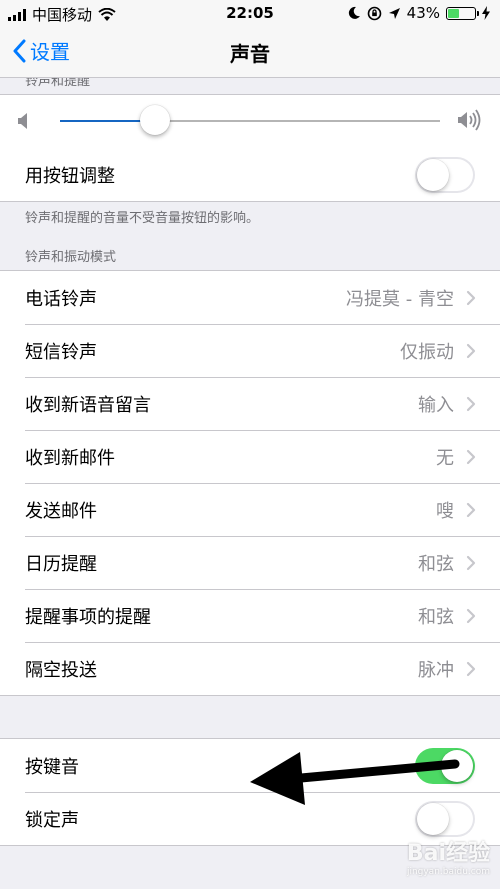  What do you see at coordinates (250, 562) in the screenshot?
I see `pattern-row: 日历提醒 和弦` at bounding box center [250, 562].